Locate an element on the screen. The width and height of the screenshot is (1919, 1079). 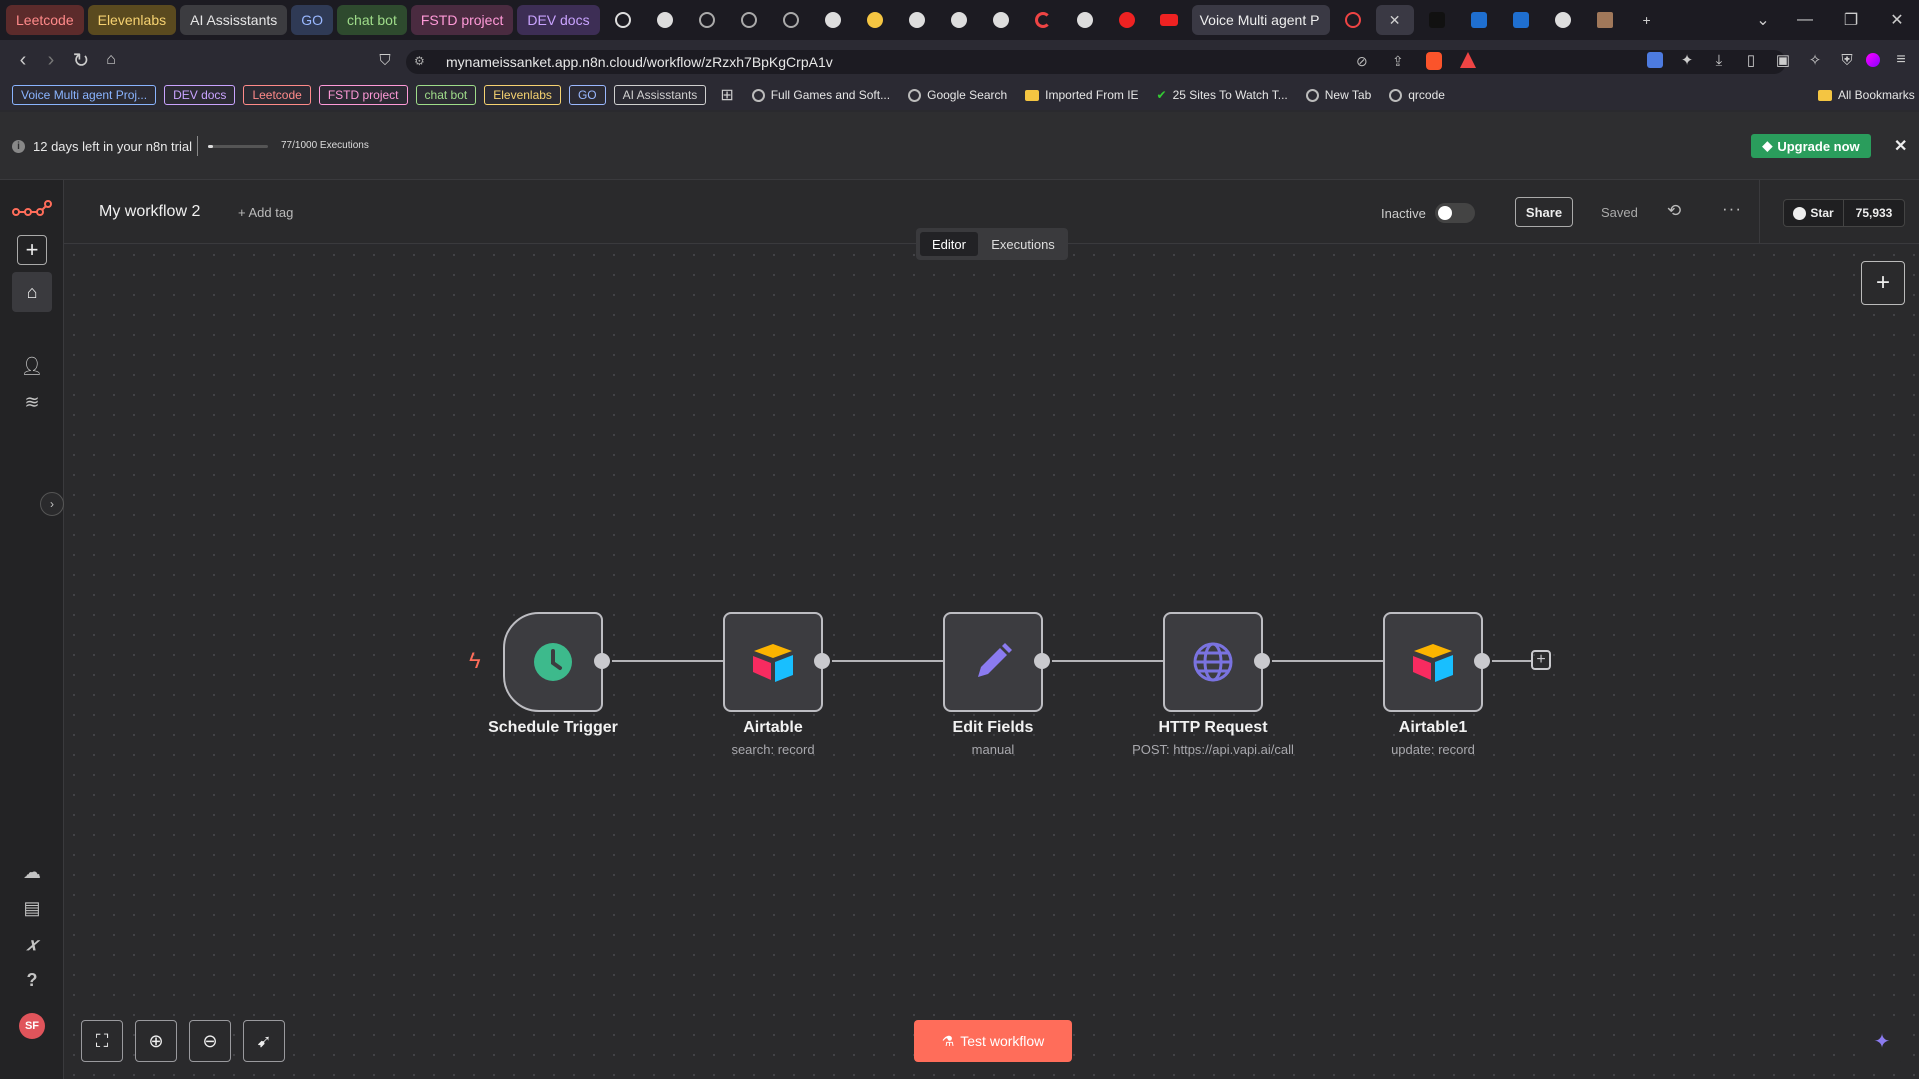
upgrade-now-button: ◆ Upgrade now is located at coordinates (1811, 146).